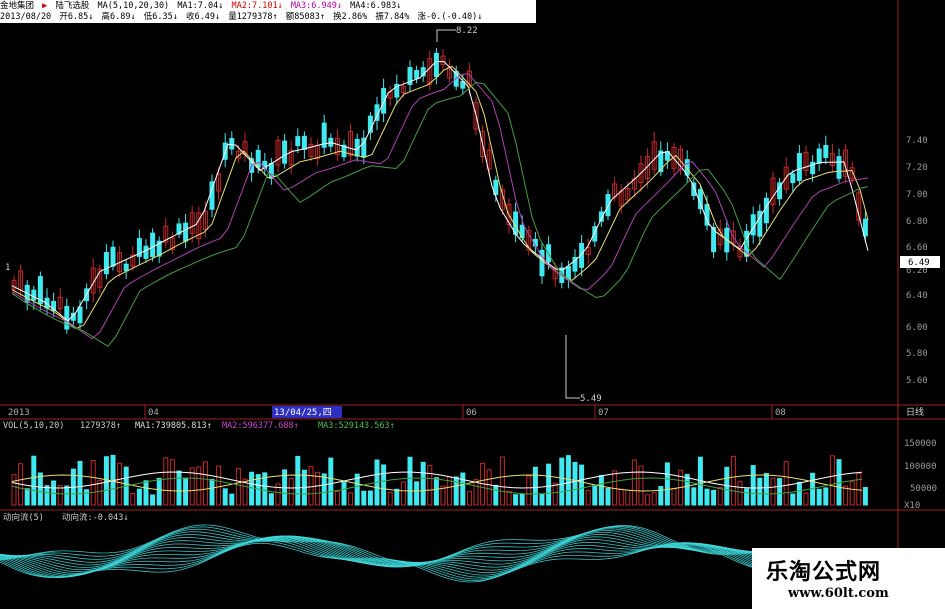 This screenshot has width=945, height=609. I want to click on vol-value: 1279378↑, so click(100, 426).